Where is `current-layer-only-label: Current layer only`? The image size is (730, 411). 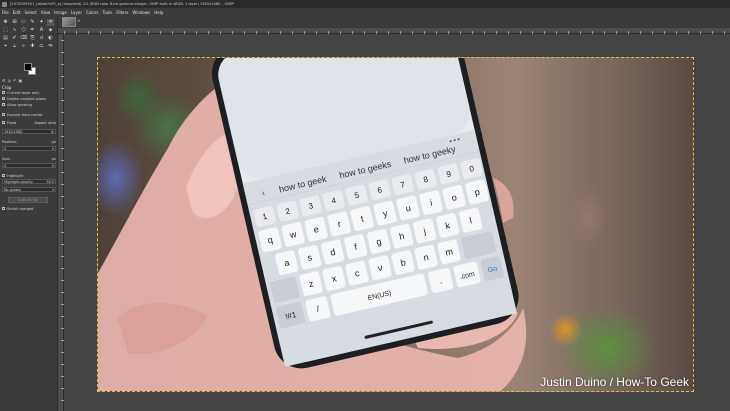
current-layer-only-label: Current layer only is located at coordinates (23, 92).